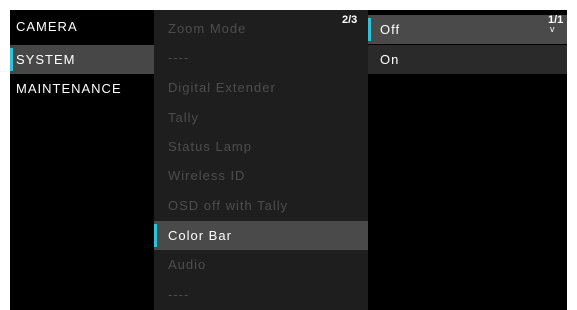  Describe the element at coordinates (261, 235) in the screenshot. I see `submenu-item-color-bar: Color Bar` at that location.